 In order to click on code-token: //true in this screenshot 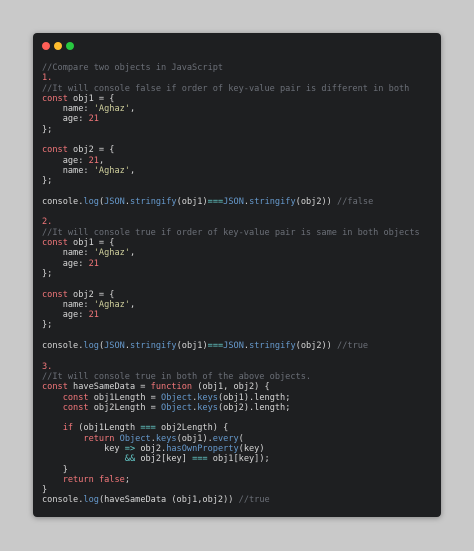, I will do `click(353, 346)`.